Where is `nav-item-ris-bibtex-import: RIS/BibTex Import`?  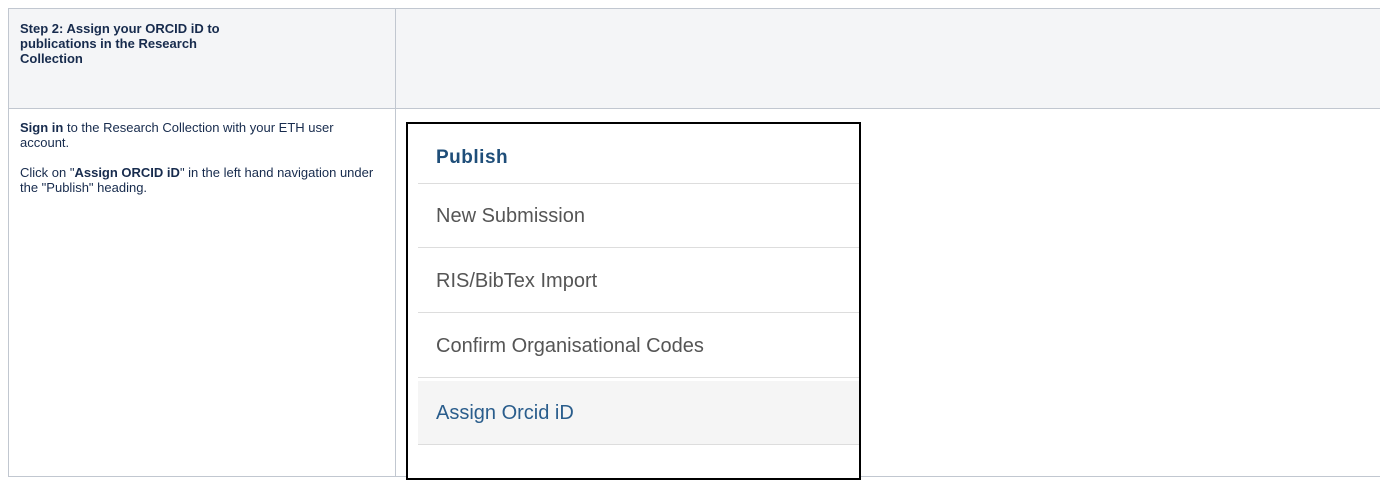
nav-item-ris-bibtex-import: RIS/BibTex Import is located at coordinates (639, 281).